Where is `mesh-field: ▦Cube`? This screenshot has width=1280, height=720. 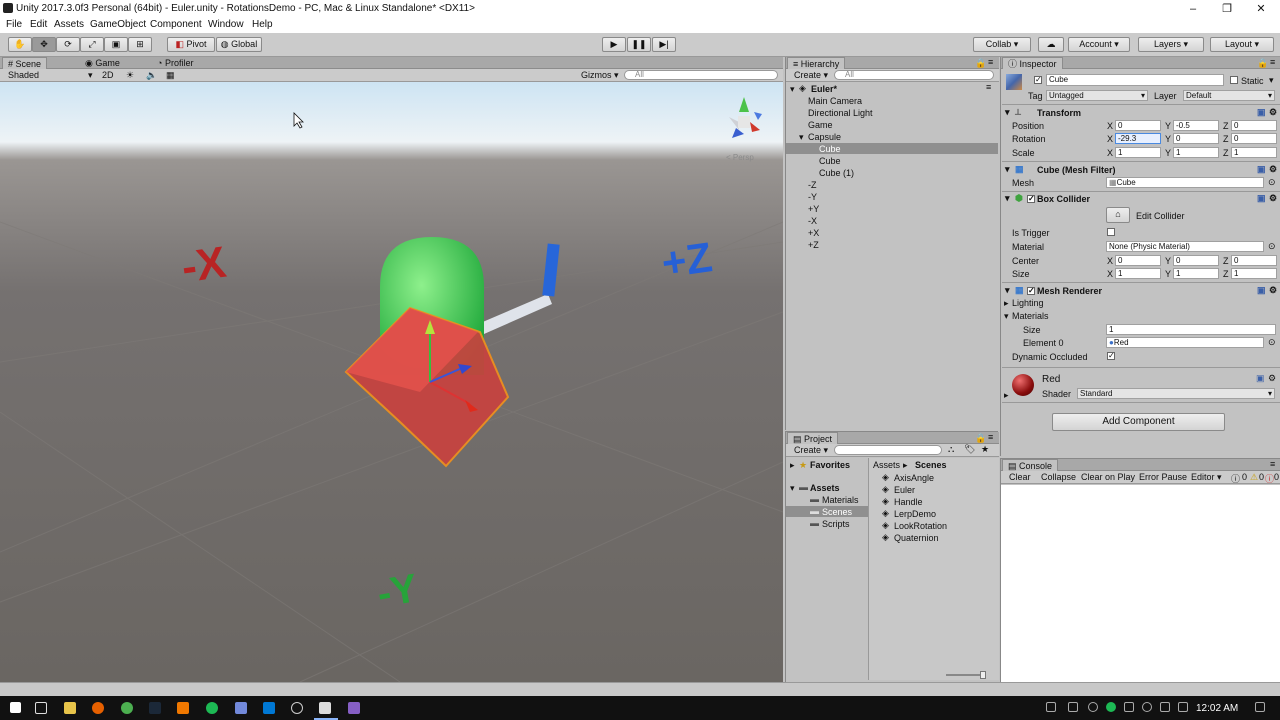
mesh-field: ▦Cube is located at coordinates (1185, 182).